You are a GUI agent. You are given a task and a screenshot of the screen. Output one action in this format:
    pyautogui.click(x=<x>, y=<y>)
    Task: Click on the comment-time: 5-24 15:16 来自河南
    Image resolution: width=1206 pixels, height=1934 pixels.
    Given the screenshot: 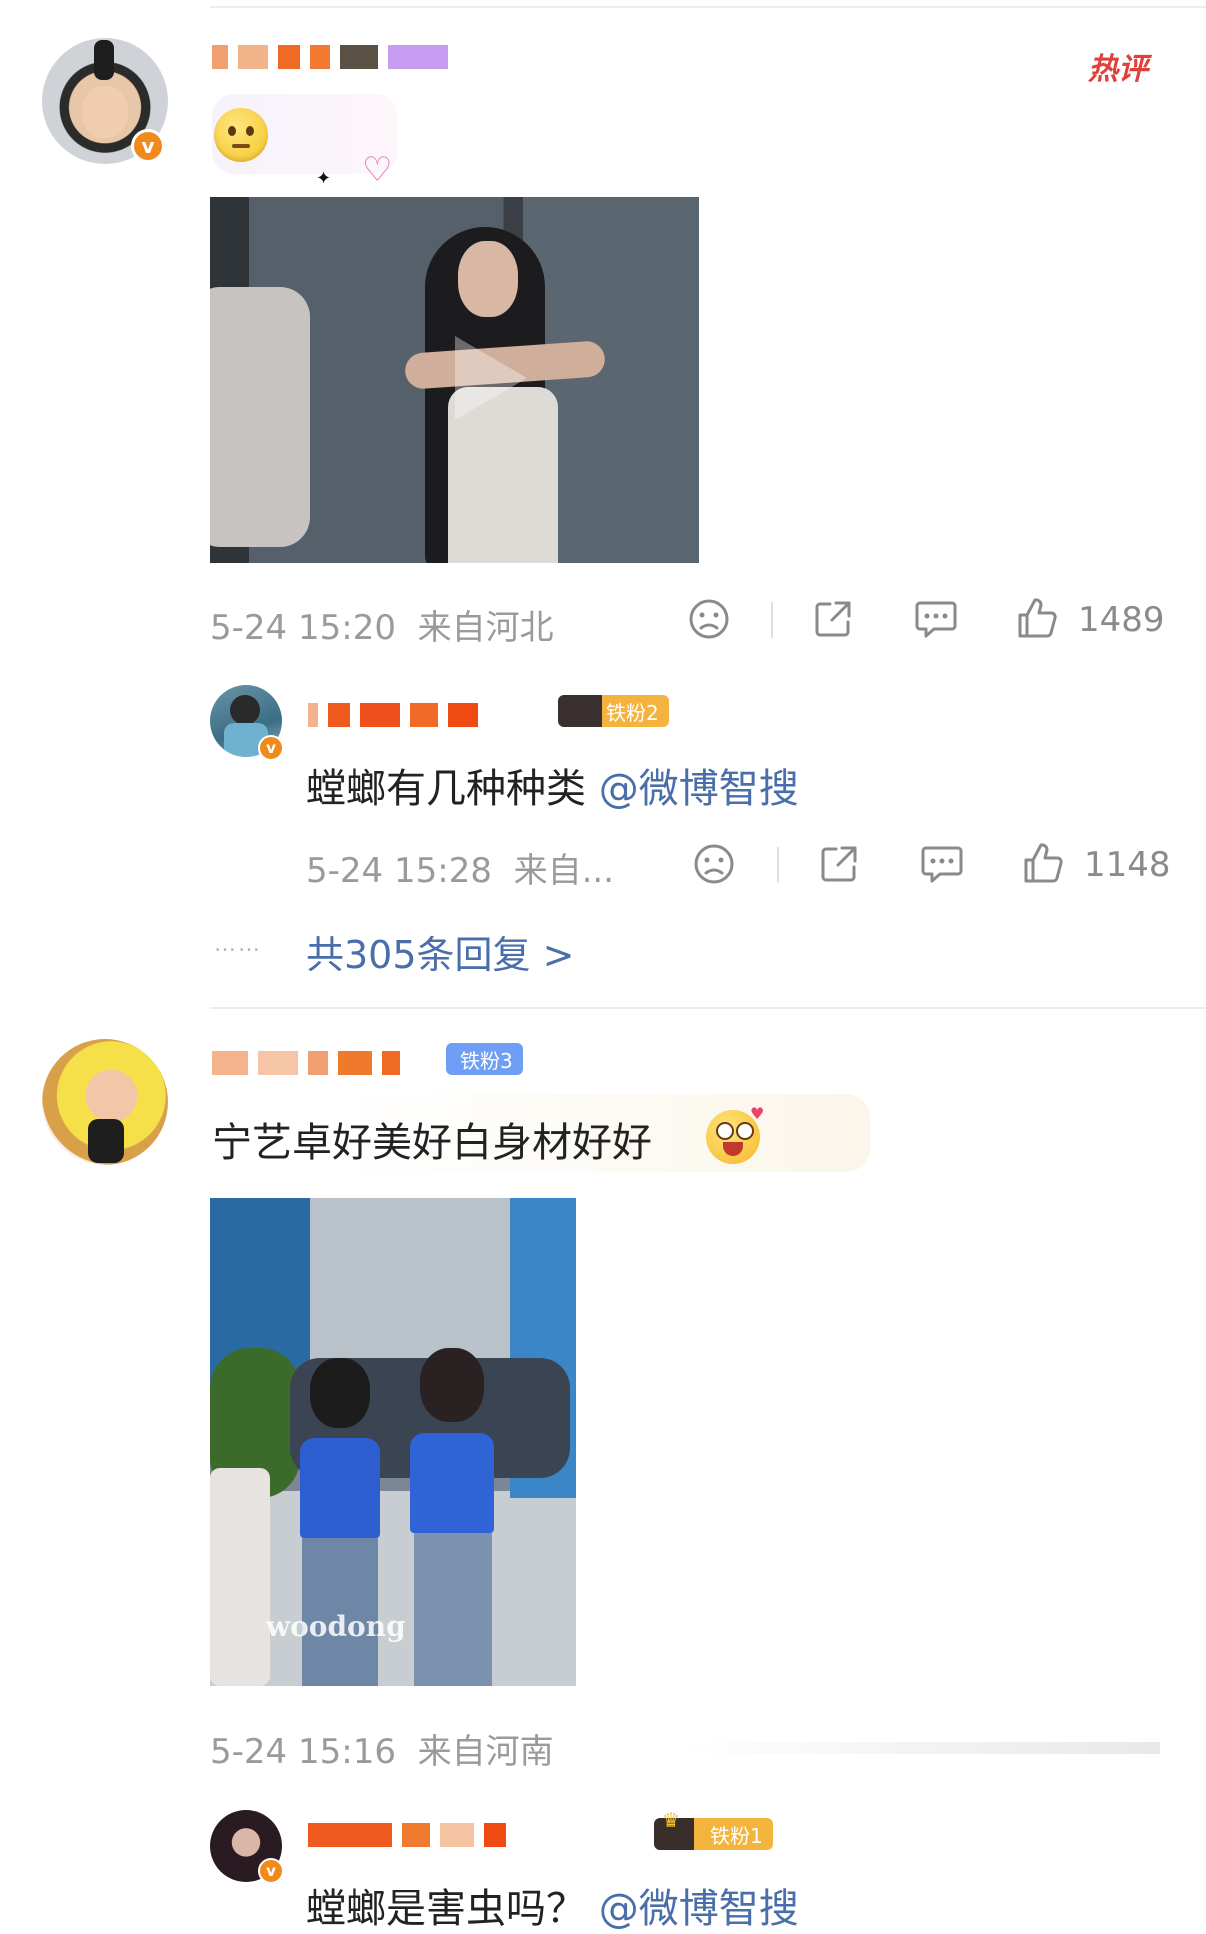 What is the action you would take?
    pyautogui.click(x=382, y=1752)
    